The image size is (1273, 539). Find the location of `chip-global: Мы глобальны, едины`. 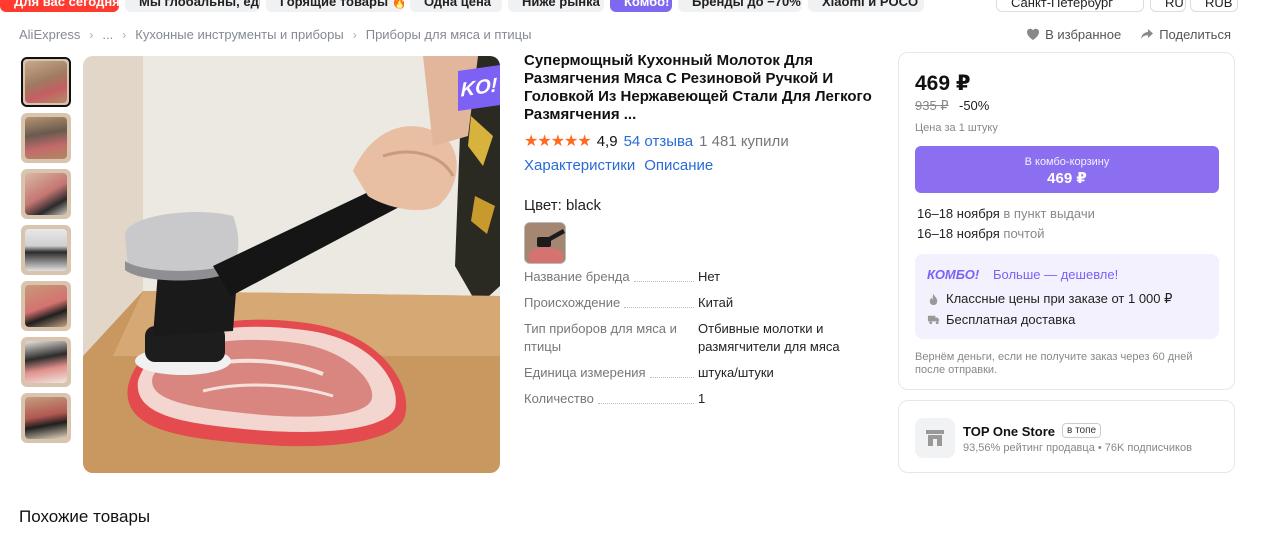

chip-global: Мы глобальны, едины is located at coordinates (192, 6).